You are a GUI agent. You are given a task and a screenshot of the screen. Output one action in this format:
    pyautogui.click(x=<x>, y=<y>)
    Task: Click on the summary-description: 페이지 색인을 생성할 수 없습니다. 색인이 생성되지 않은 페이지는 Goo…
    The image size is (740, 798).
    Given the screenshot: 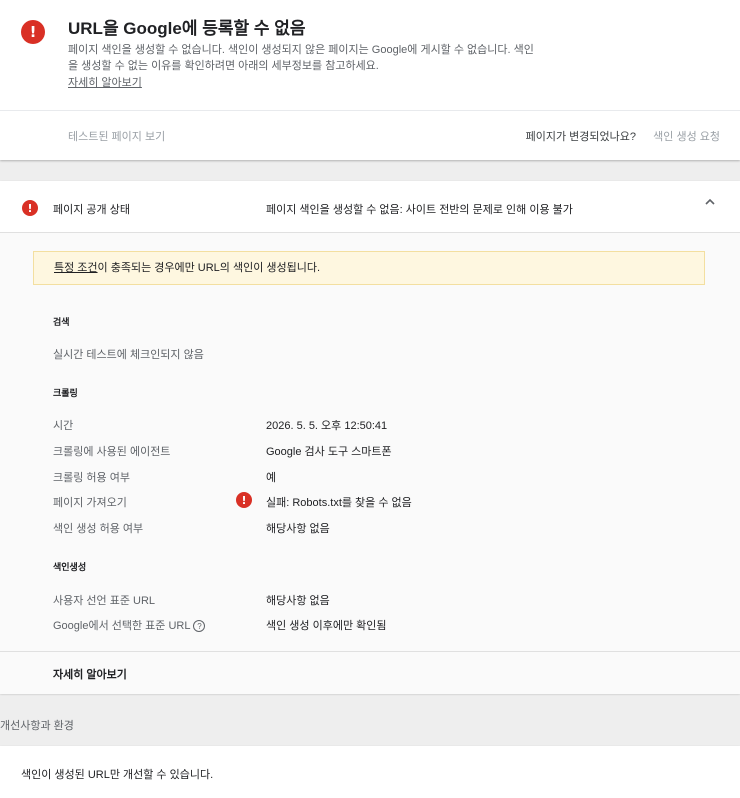 What is the action you would take?
    pyautogui.click(x=301, y=58)
    